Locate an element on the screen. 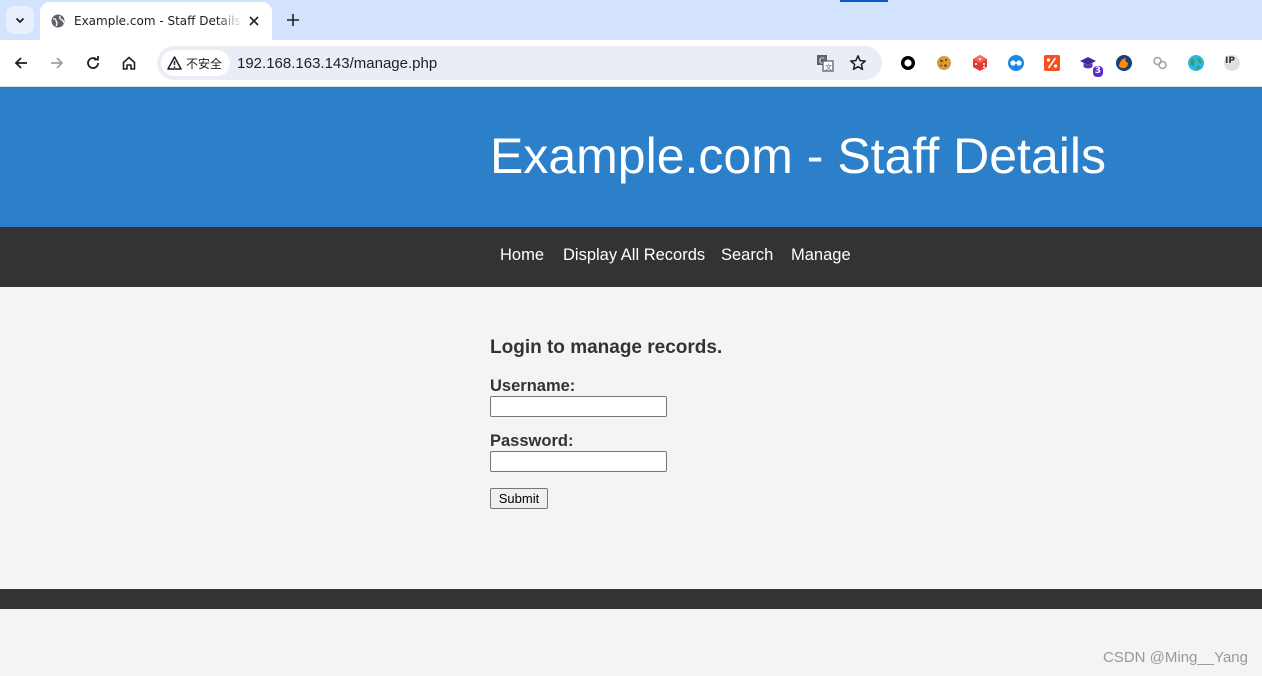 The width and height of the screenshot is (1262, 676). reload-button is located at coordinates (93, 63).